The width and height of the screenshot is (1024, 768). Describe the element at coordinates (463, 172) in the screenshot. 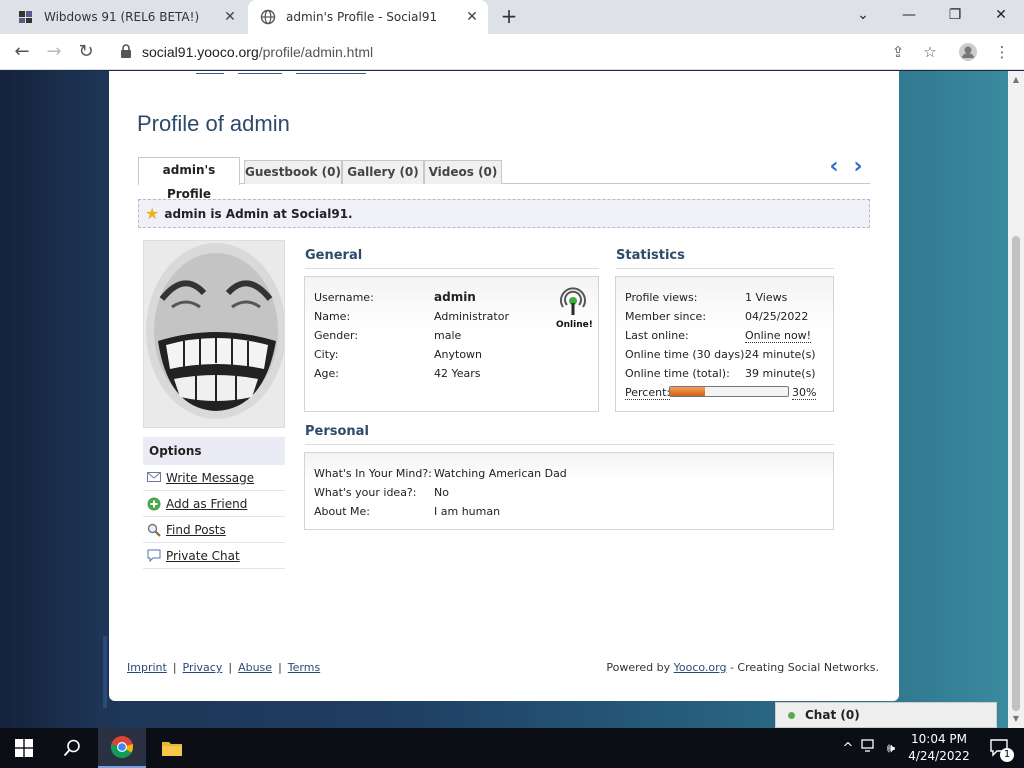

I see `tab-videos: Videos (0)` at that location.